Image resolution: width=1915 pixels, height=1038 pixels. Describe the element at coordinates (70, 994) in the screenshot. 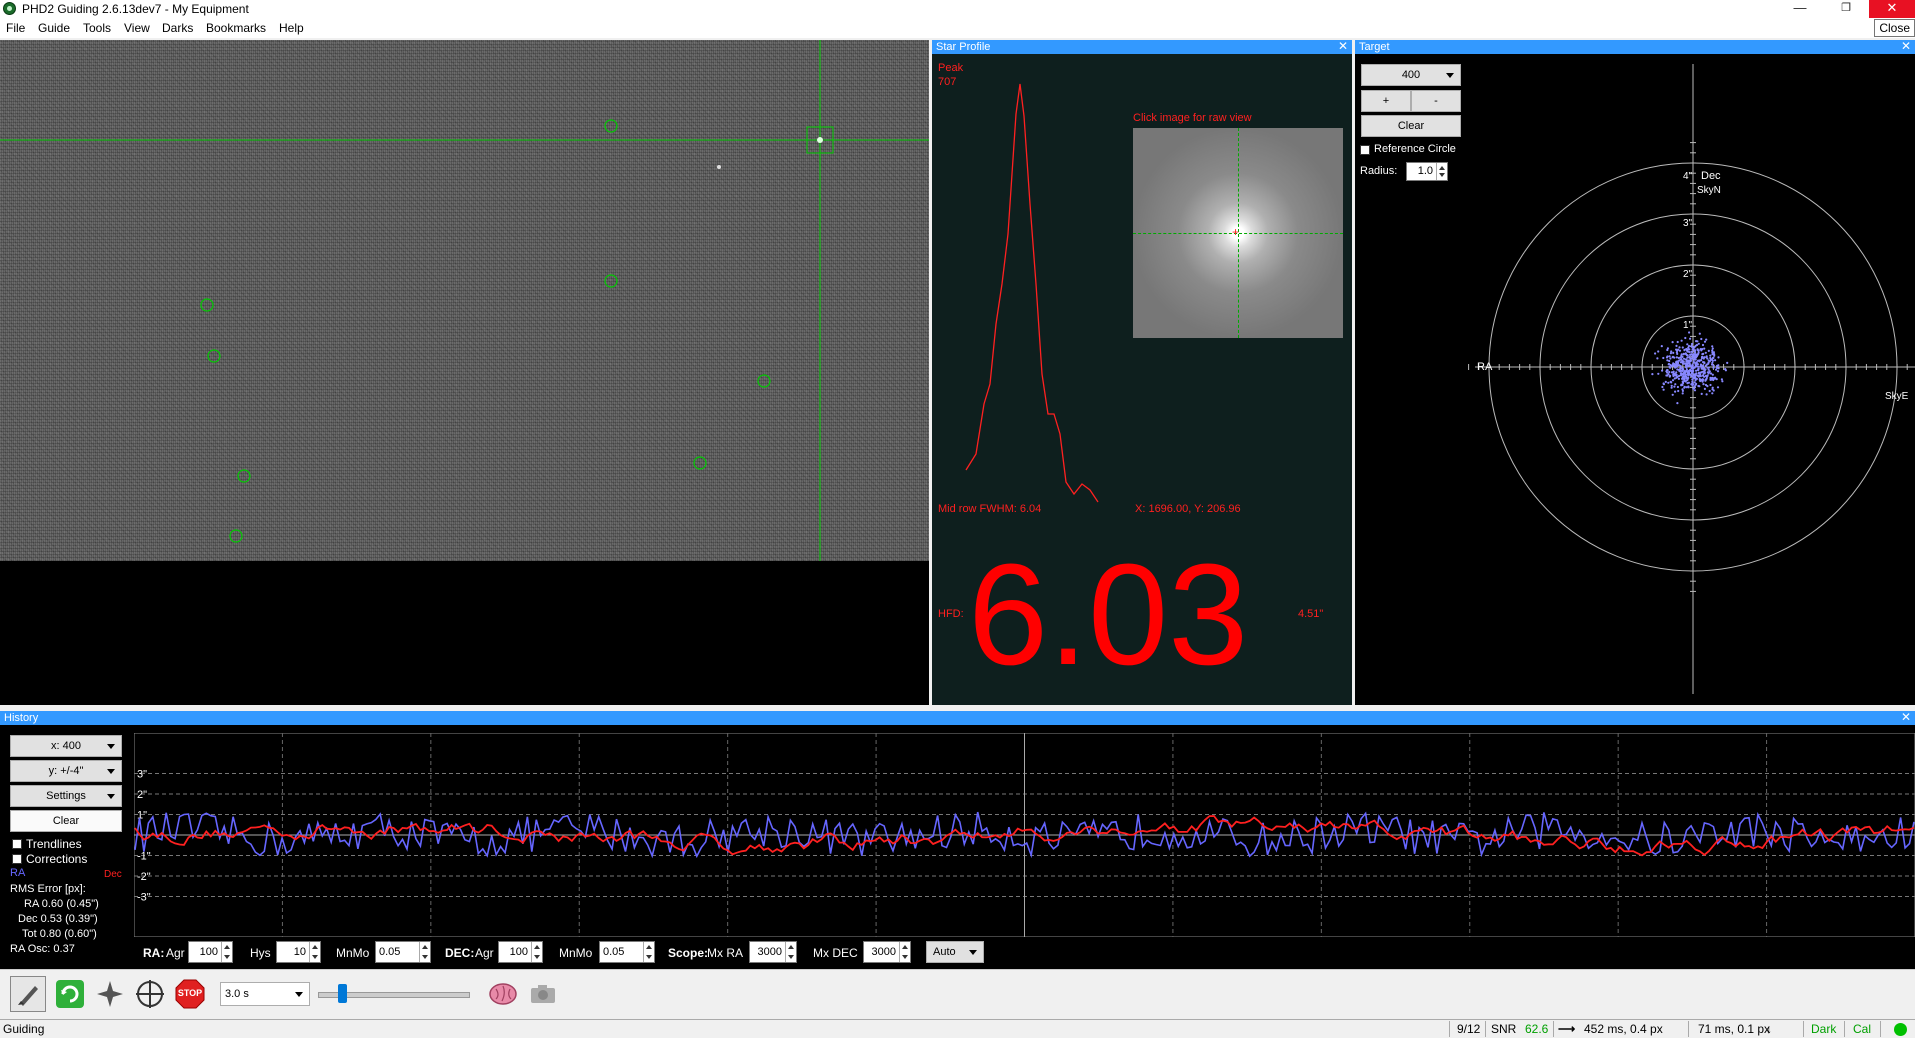

I see `loop-button` at that location.